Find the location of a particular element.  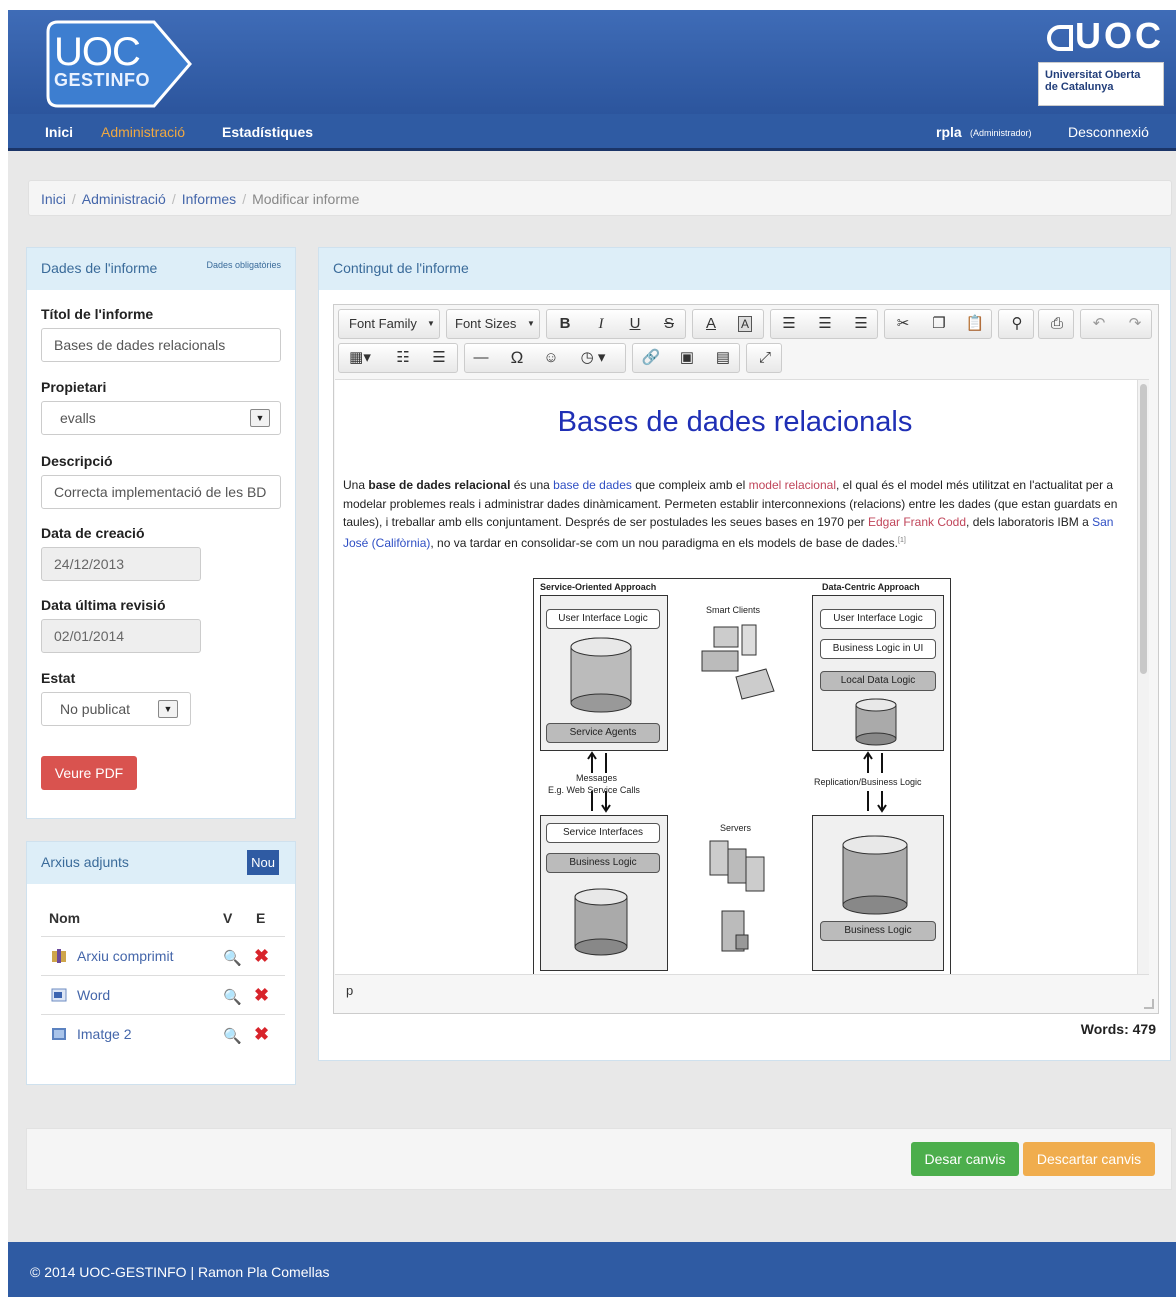

view-pdf-button: Veure PDF is located at coordinates (89, 773).